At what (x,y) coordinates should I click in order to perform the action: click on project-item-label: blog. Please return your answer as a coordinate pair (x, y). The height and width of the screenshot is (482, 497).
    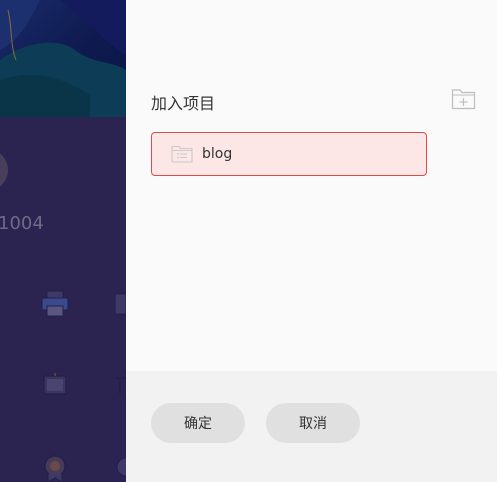
    Looking at the image, I should click on (217, 154).